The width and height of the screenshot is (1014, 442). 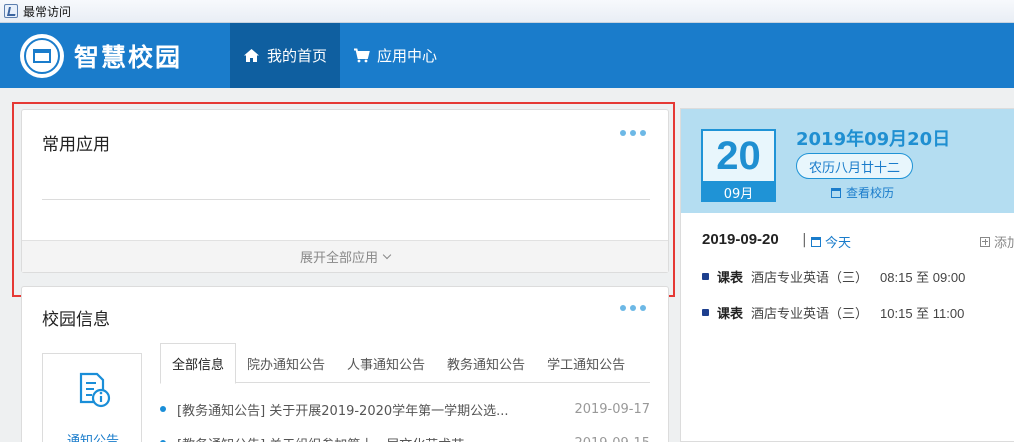 I want to click on date-header: 20 09月 2019年09月20日 农历八月廿十二 查看校历, so click(x=847, y=161).